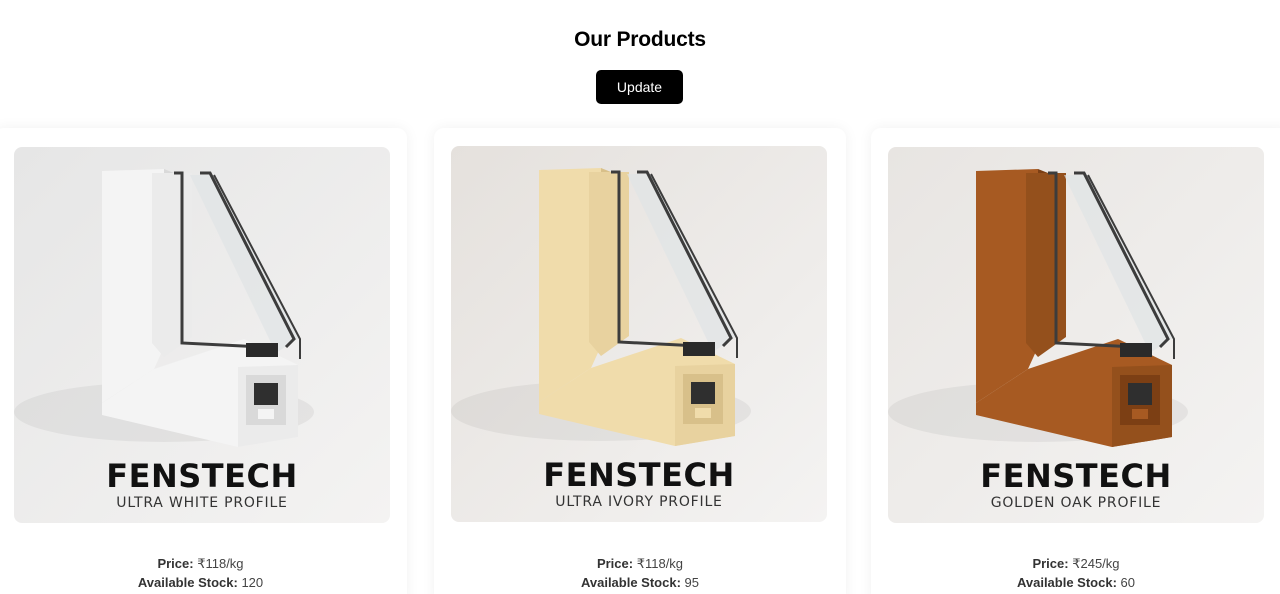 The image size is (1280, 594). I want to click on product-variant: ULTRA IVORY PROFILE, so click(639, 502).